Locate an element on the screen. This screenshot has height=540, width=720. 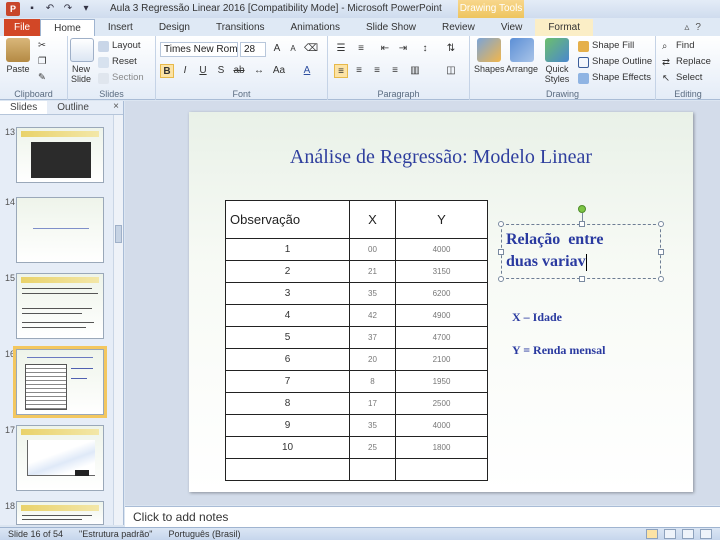
cell-y: 4700 is located at coordinates (441, 337).